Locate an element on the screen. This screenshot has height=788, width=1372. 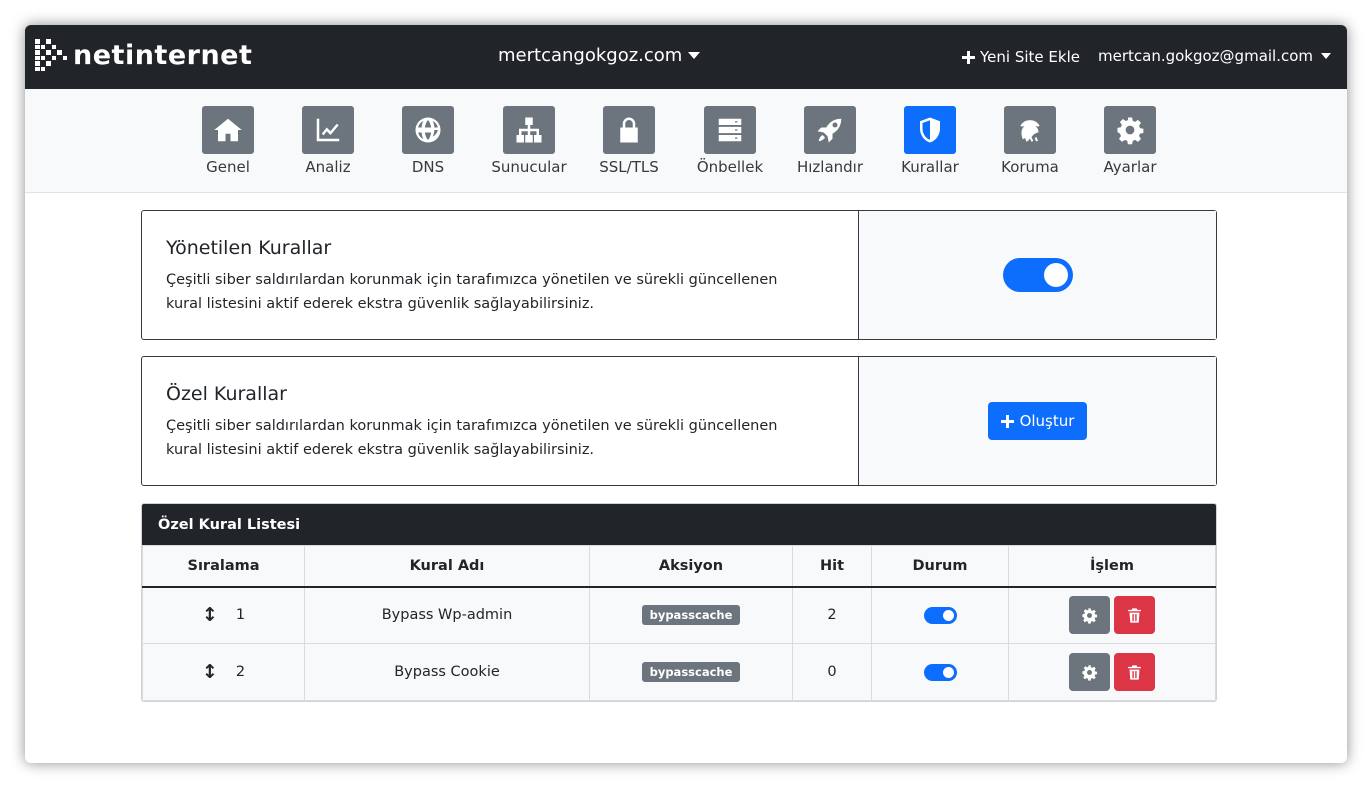
rocket-icon is located at coordinates (830, 130).